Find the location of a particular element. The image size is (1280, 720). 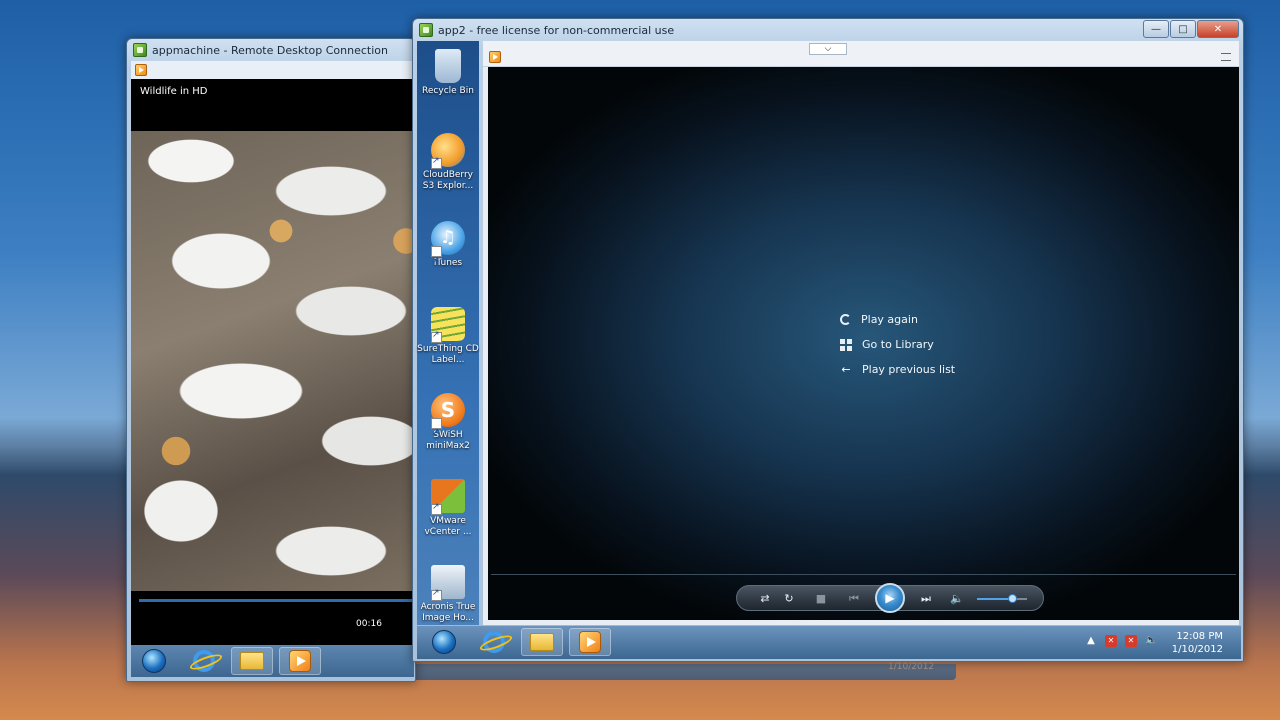

stop-button: ■ is located at coordinates (821, 599).